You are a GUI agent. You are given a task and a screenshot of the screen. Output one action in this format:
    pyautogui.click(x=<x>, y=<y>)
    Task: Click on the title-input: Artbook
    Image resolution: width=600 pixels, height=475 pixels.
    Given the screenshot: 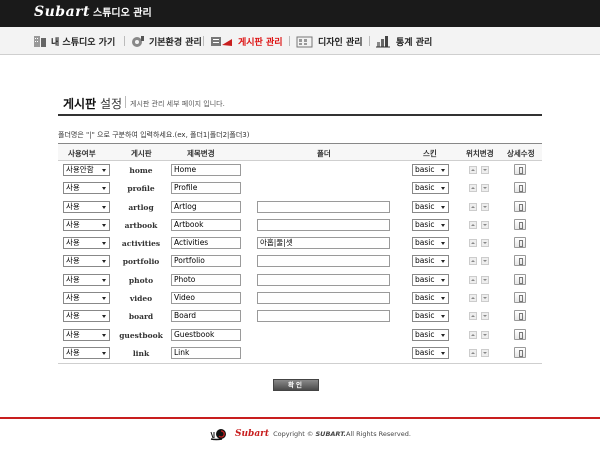 What is the action you would take?
    pyautogui.click(x=206, y=224)
    